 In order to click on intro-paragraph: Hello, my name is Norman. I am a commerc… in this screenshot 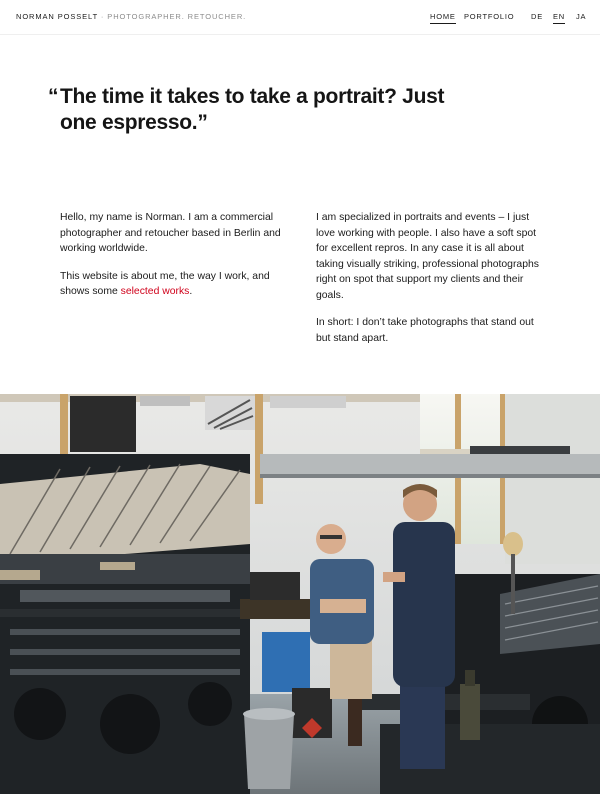, I will do `click(170, 233)`.